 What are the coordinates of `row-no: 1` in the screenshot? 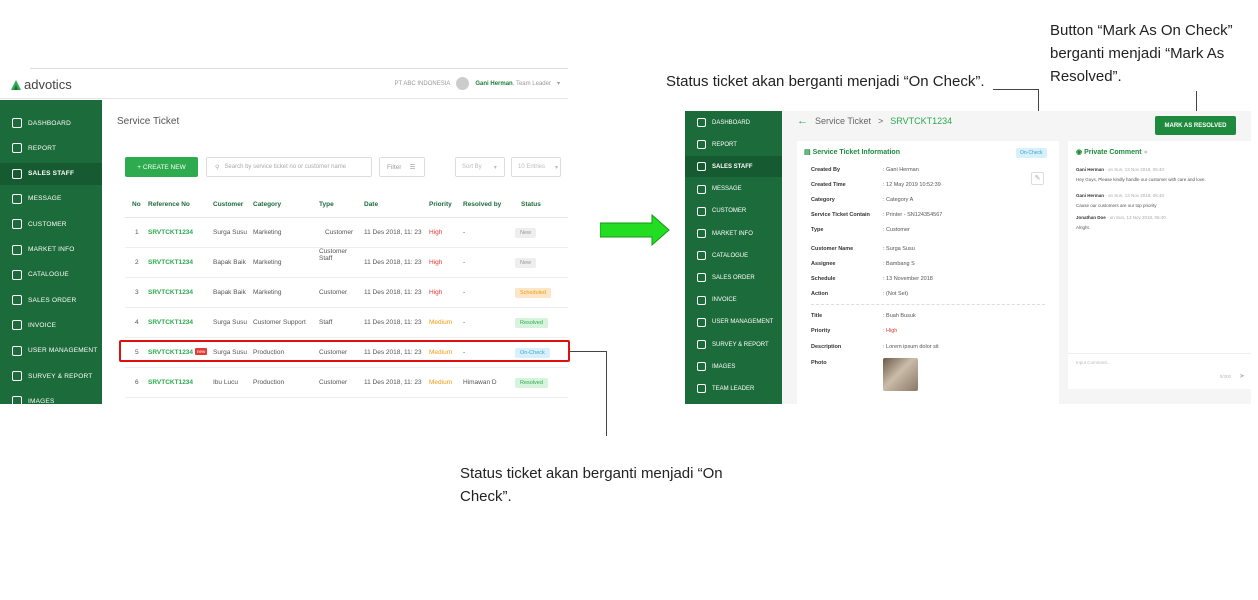 It's located at (137, 232).